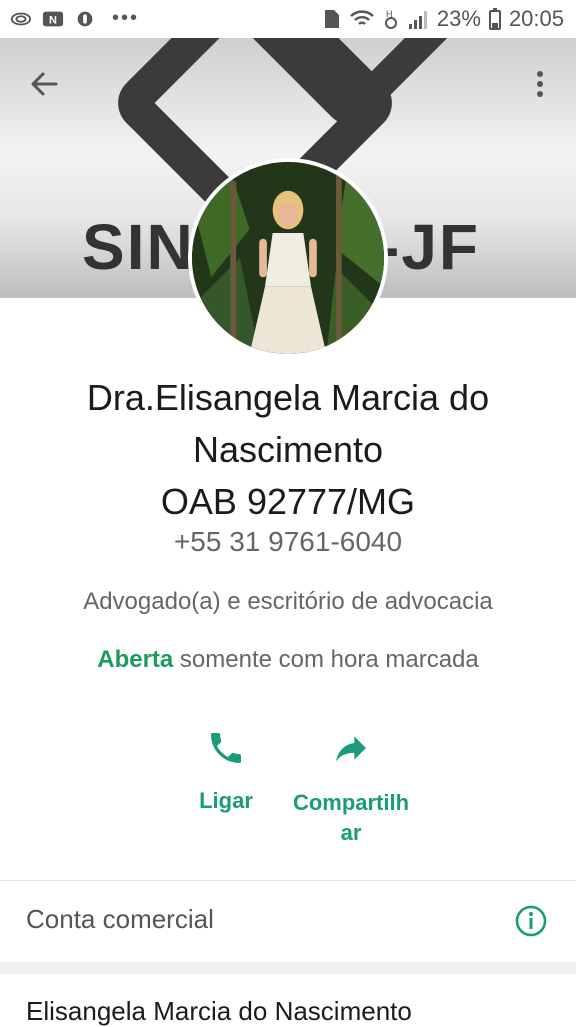  I want to click on section-separator, so click(288, 968).